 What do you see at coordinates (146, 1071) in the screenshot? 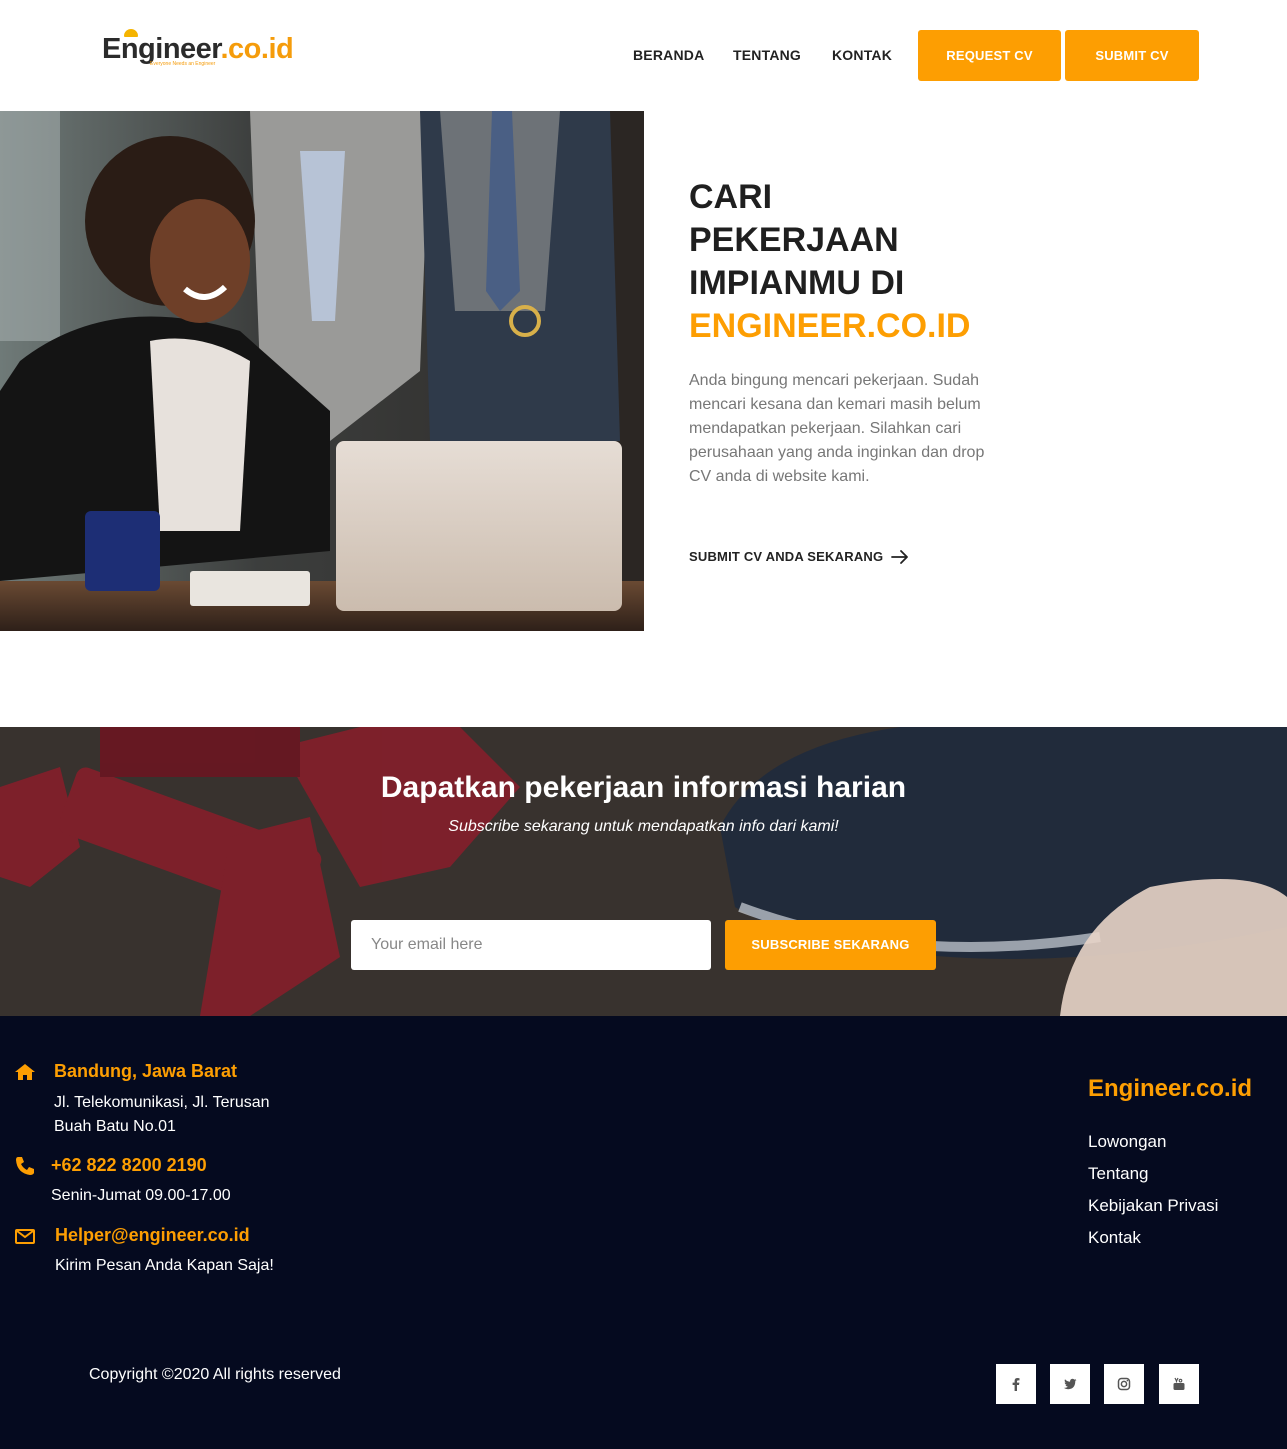
I see `address-title: Bandung, Jawa Barat` at bounding box center [146, 1071].